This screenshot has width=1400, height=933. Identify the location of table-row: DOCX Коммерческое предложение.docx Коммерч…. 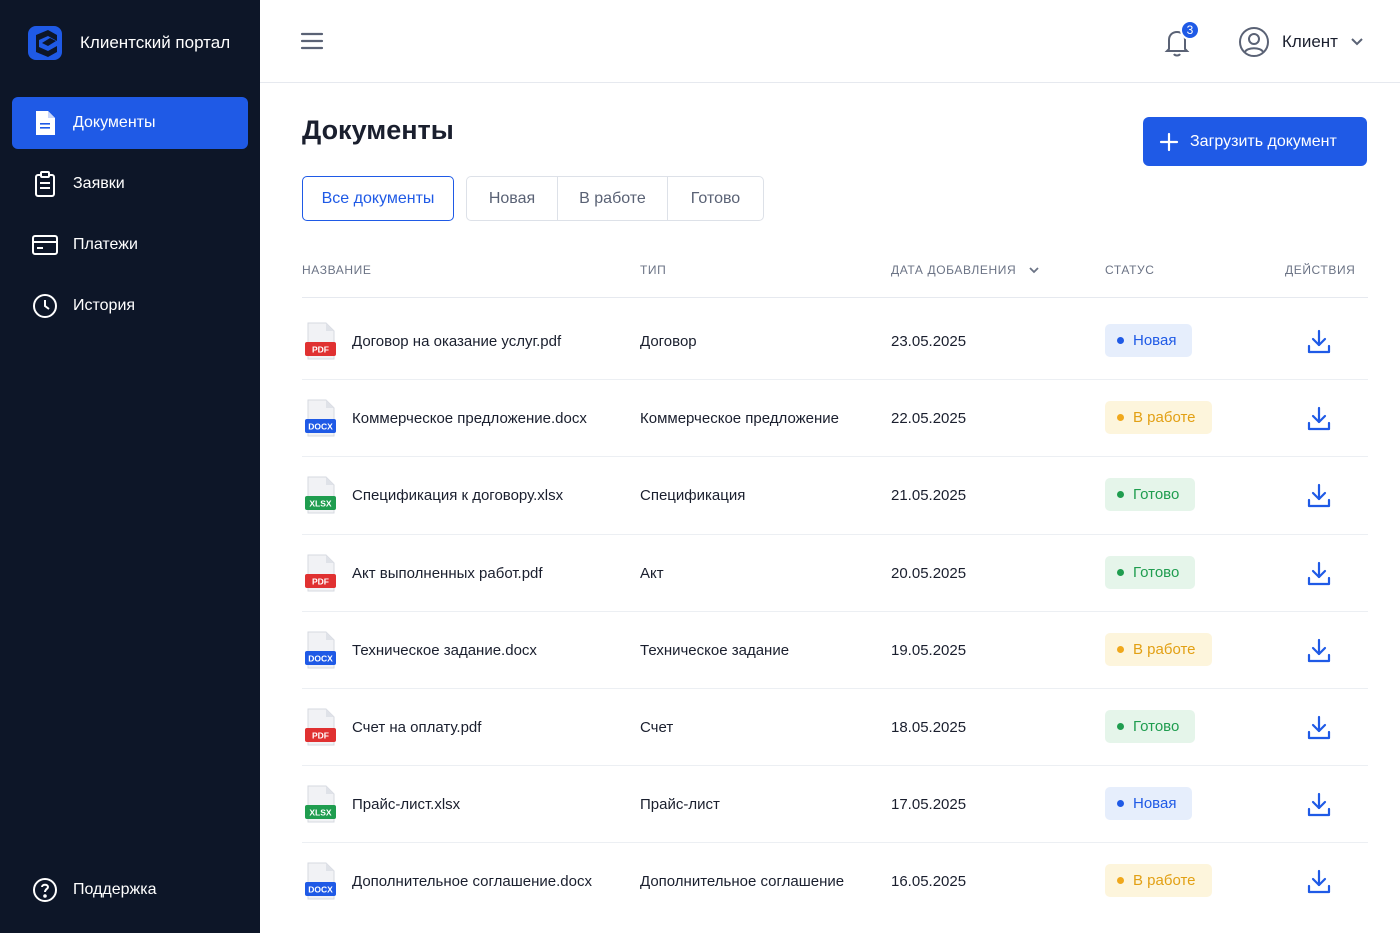
(835, 419).